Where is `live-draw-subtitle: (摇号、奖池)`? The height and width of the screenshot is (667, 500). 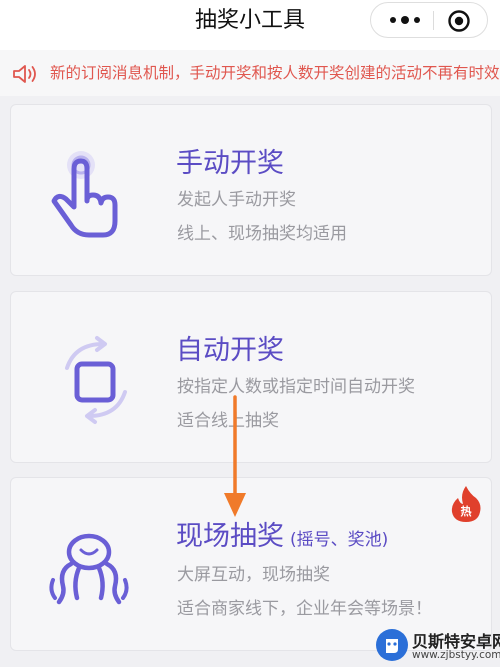
live-draw-subtitle: (摇号、奖池) is located at coordinates (339, 540).